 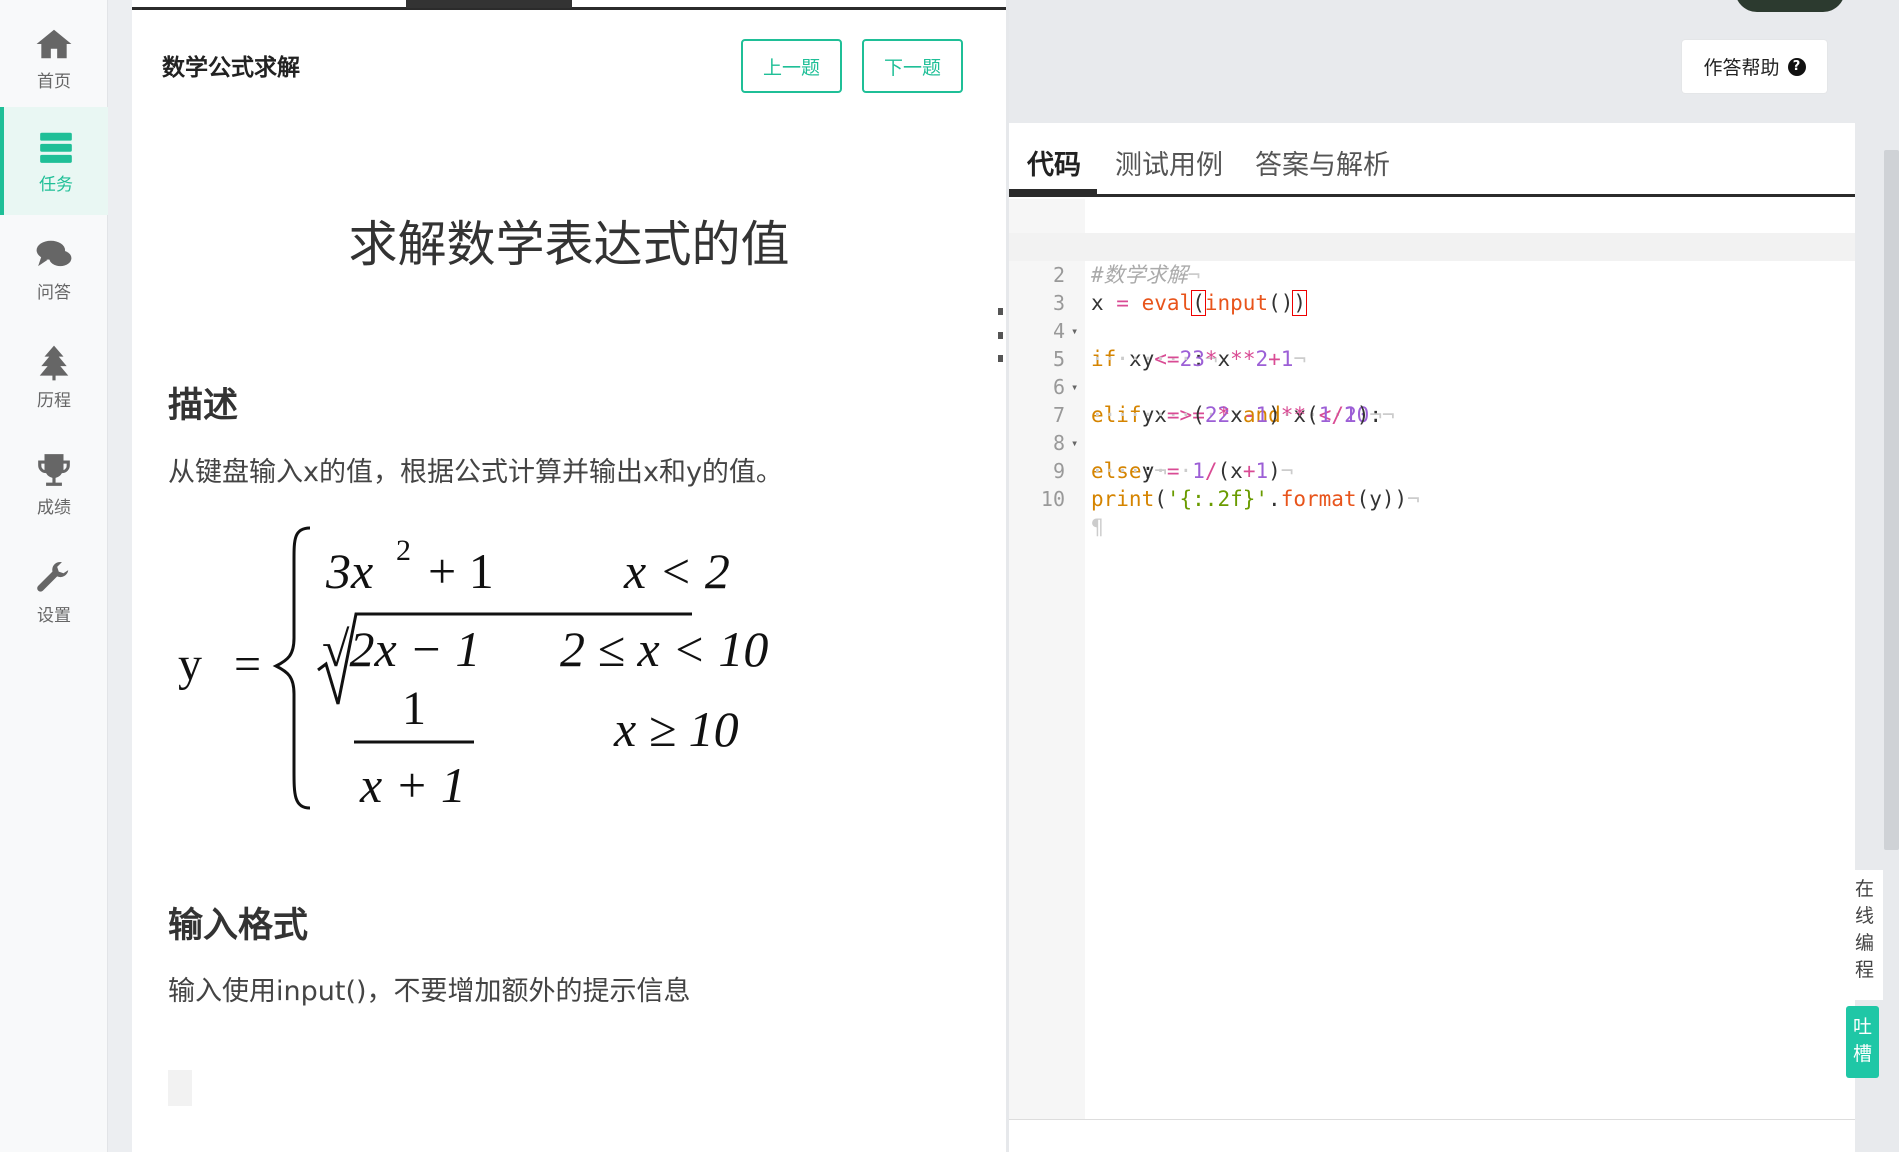 I want to click on sidebar-item-label: 首页, so click(x=54, y=81).